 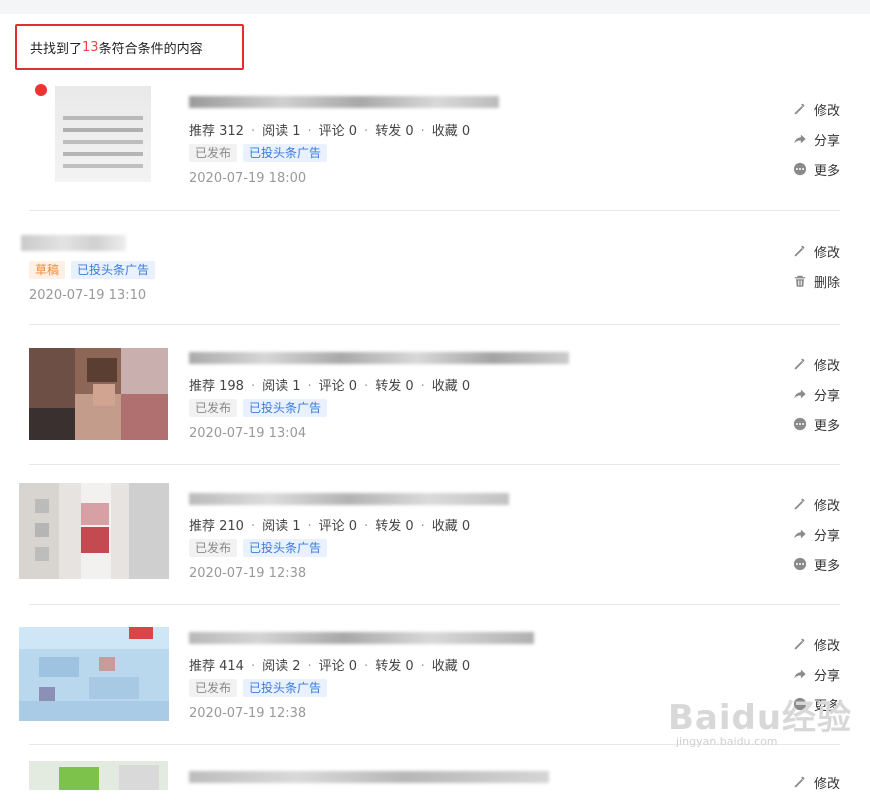 I want to click on red-badge, so click(x=41, y=90).